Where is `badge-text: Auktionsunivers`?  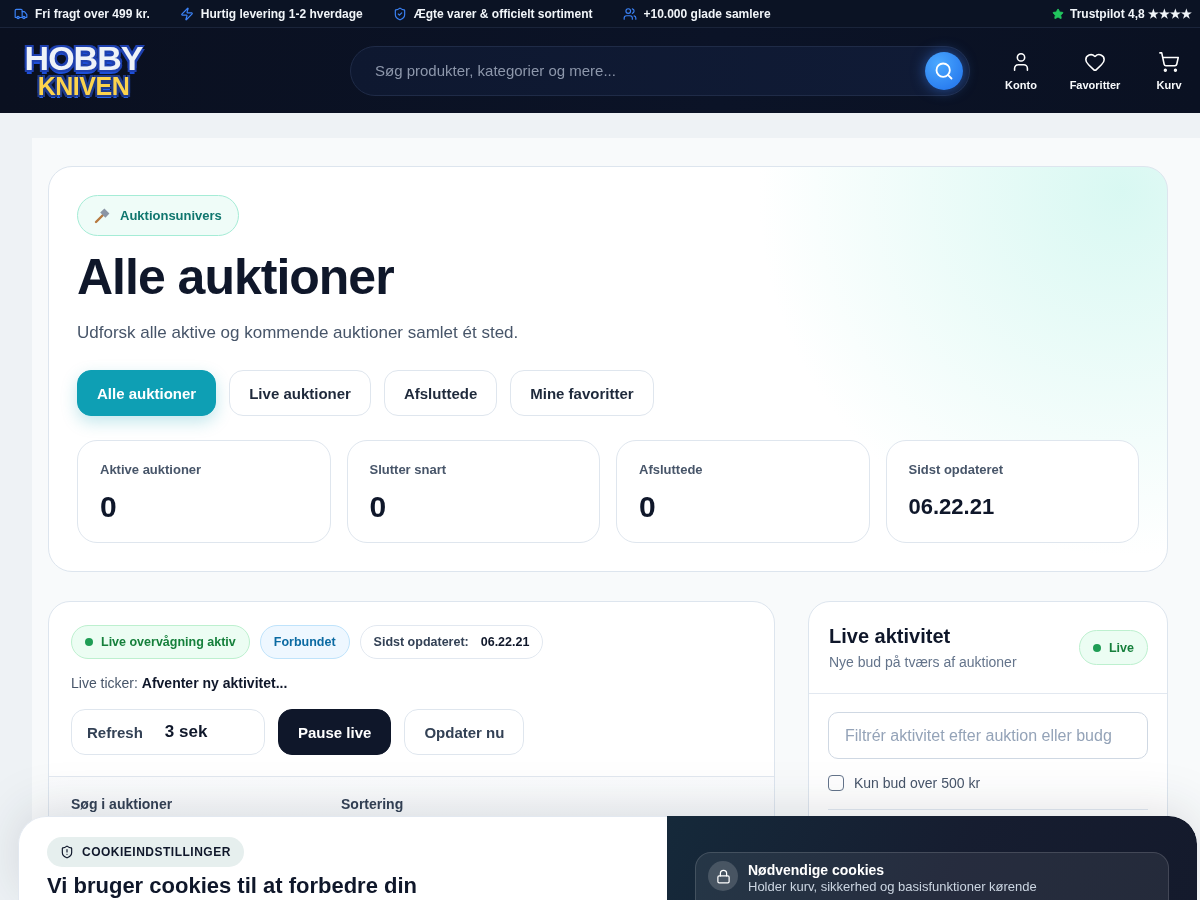 badge-text: Auktionsunivers is located at coordinates (171, 215).